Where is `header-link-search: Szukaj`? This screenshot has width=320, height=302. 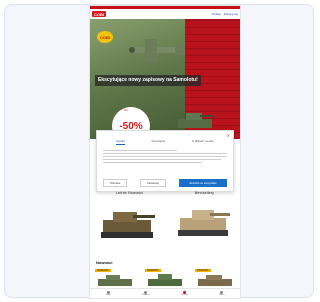 header-link-search: Szukaj is located at coordinates (215, 14).